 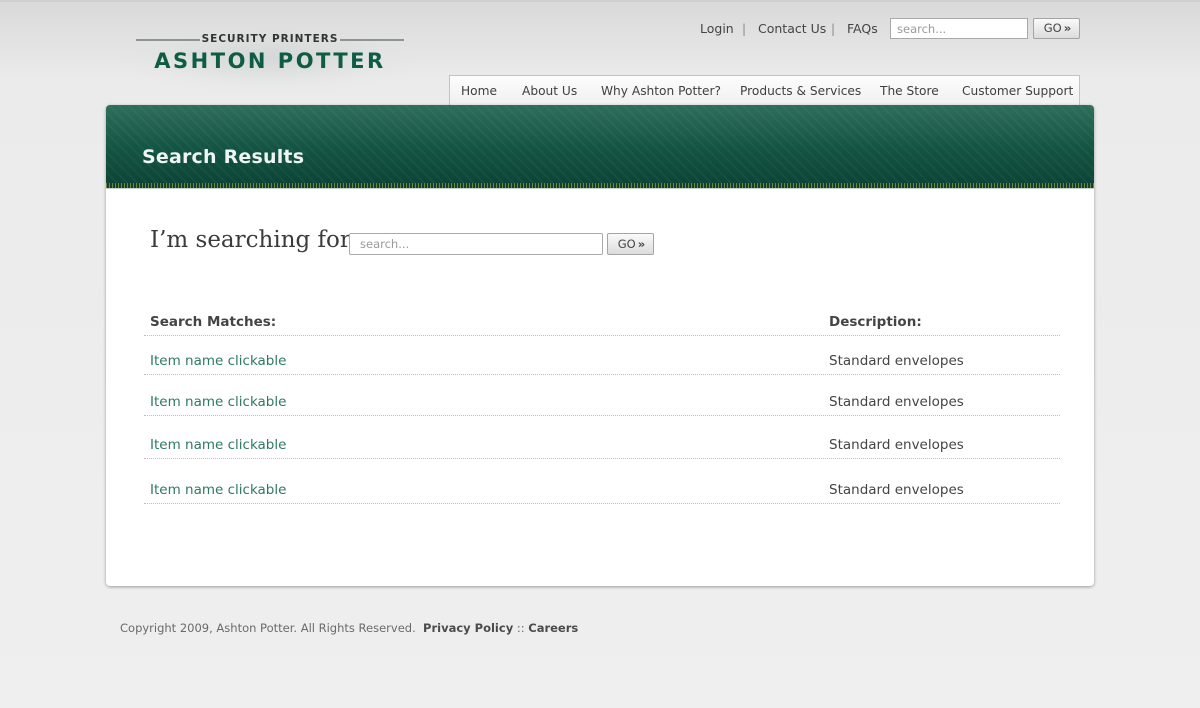 What do you see at coordinates (600, 144) in the screenshot?
I see `title-banner` at bounding box center [600, 144].